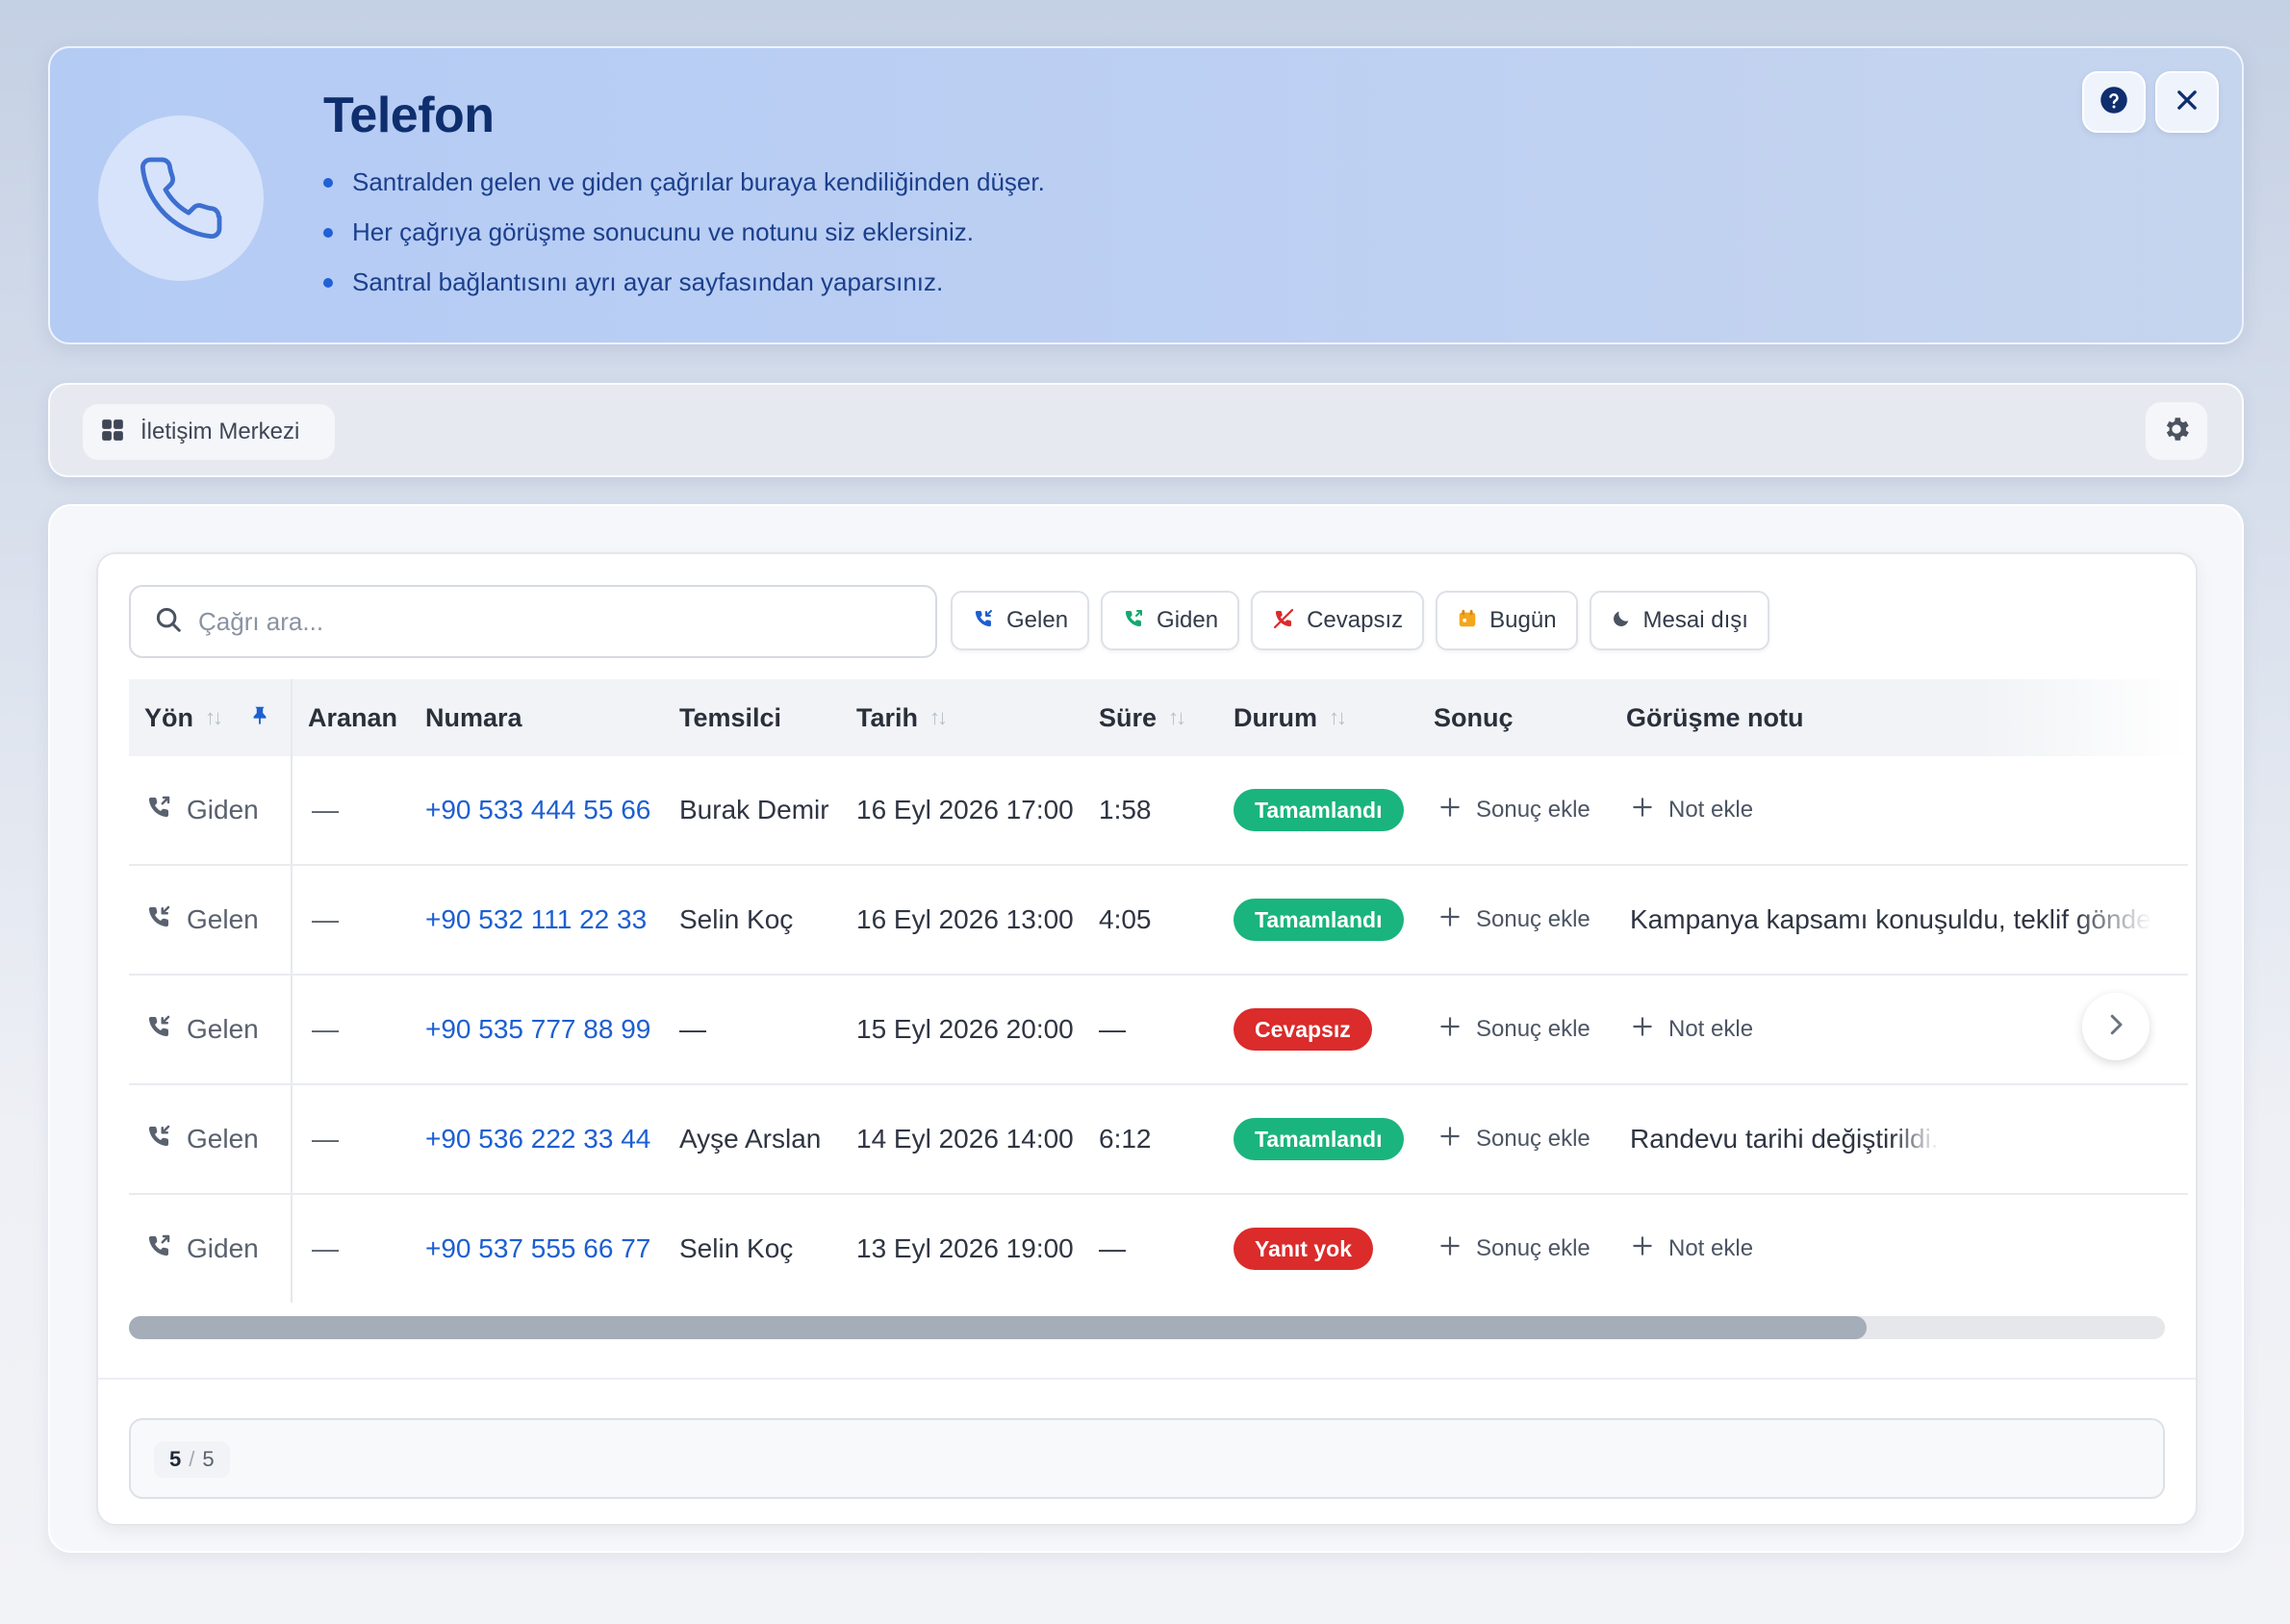 This screenshot has height=1624, width=2290. What do you see at coordinates (2176, 431) in the screenshot?
I see `settings-button` at bounding box center [2176, 431].